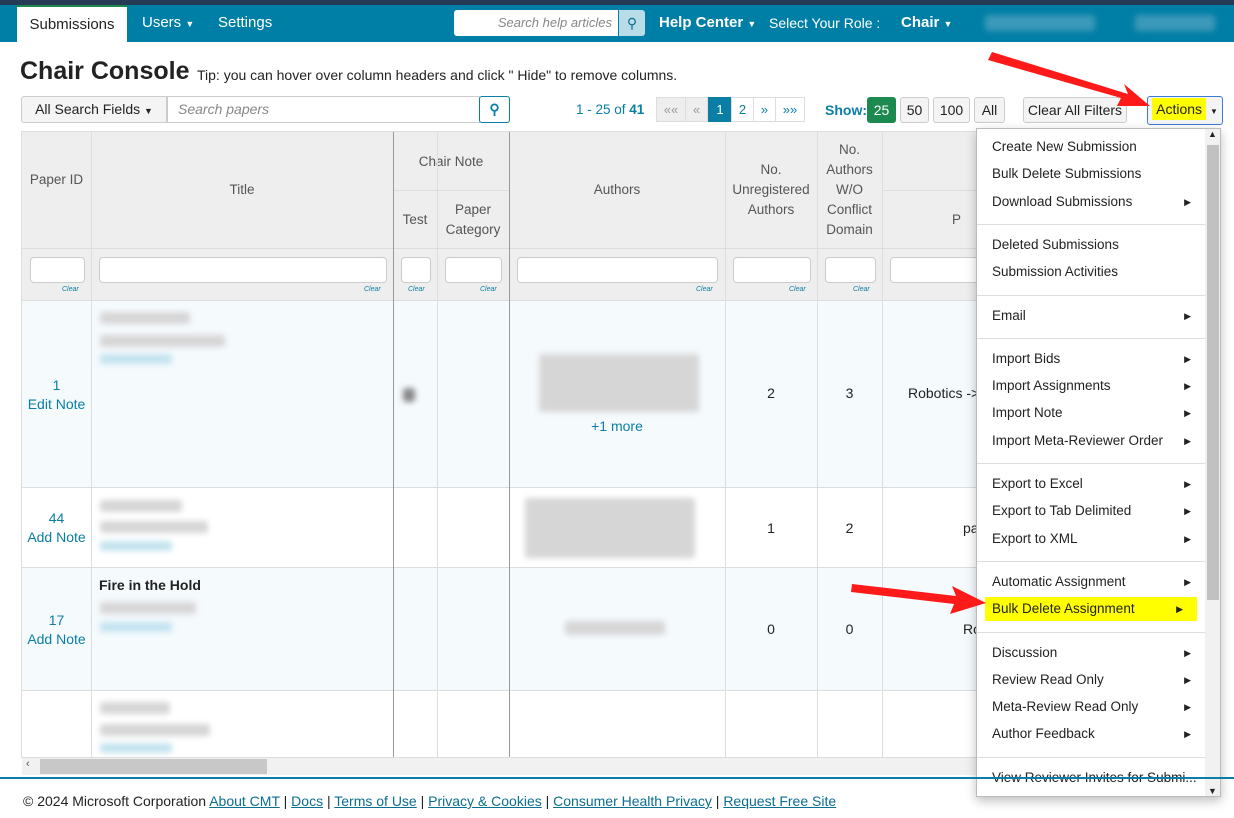 The width and height of the screenshot is (1234, 818). I want to click on tab-submissions: Submissions, so click(72, 23).